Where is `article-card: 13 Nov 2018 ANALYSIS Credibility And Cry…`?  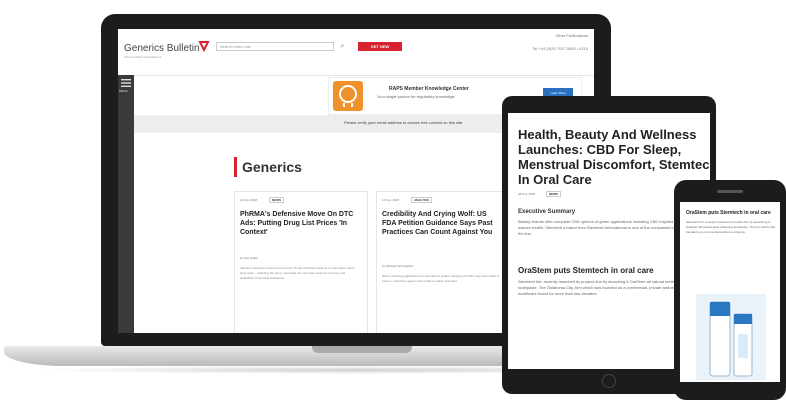
article-card: 13 Nov 2018 ANALYSIS Credibility And Cry… is located at coordinates (443, 262).